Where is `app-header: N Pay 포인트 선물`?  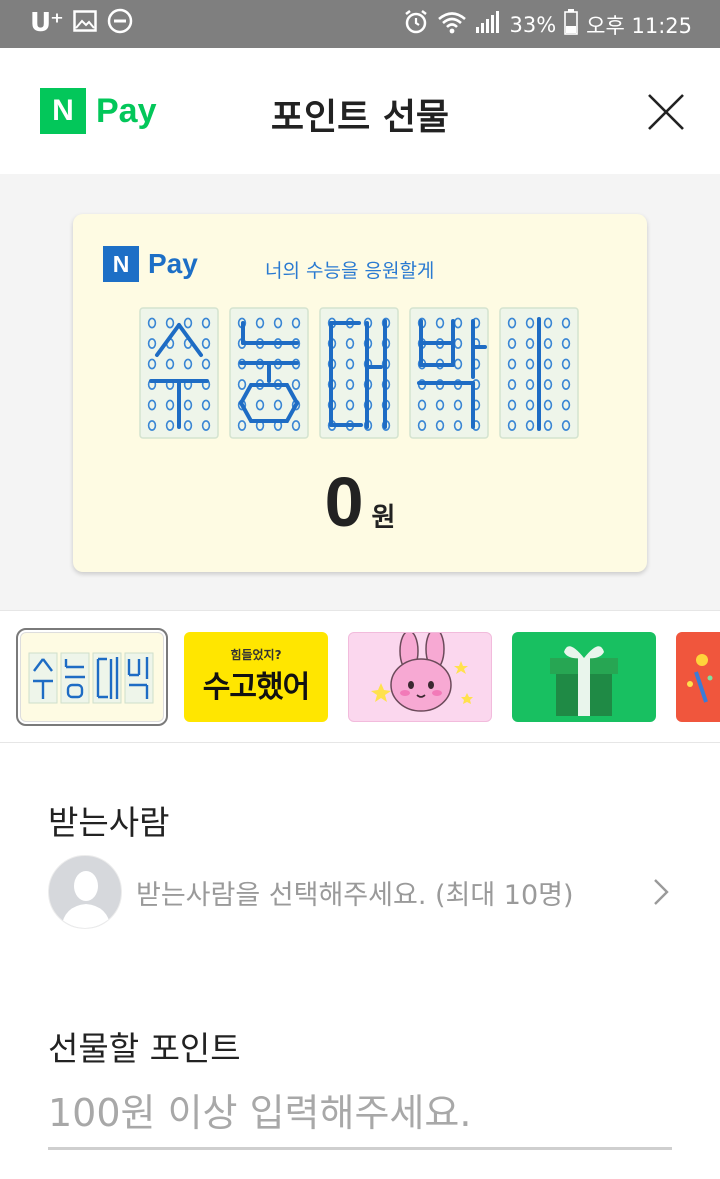 app-header: N Pay 포인트 선물 is located at coordinates (360, 111).